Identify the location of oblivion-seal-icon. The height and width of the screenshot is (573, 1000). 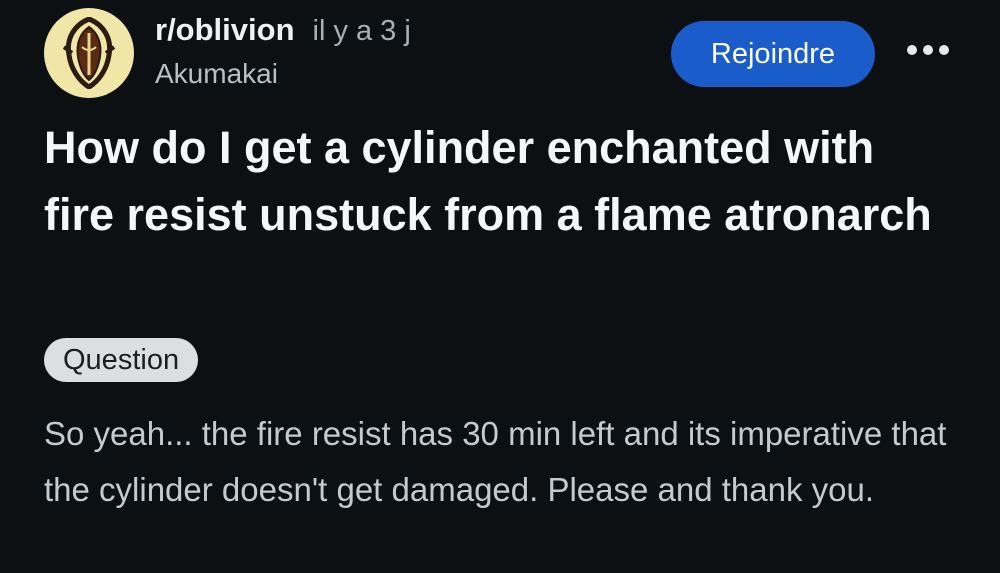
(89, 53).